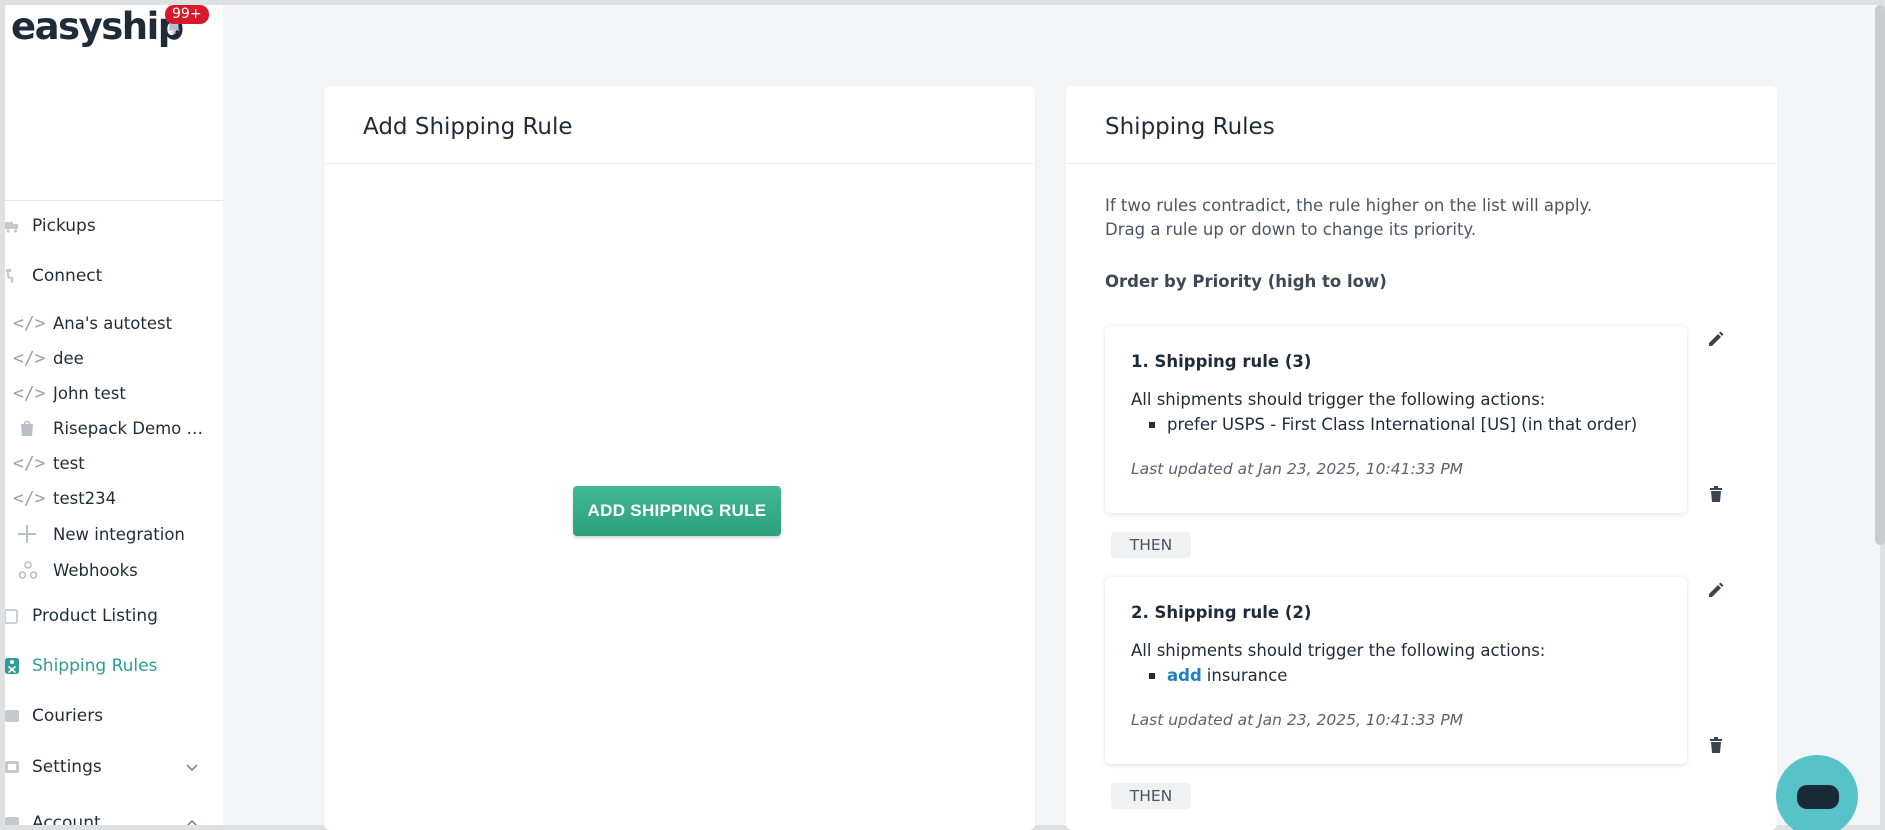 Image resolution: width=1885 pixels, height=830 pixels. I want to click on integration-label: Ana's autotest, so click(113, 323).